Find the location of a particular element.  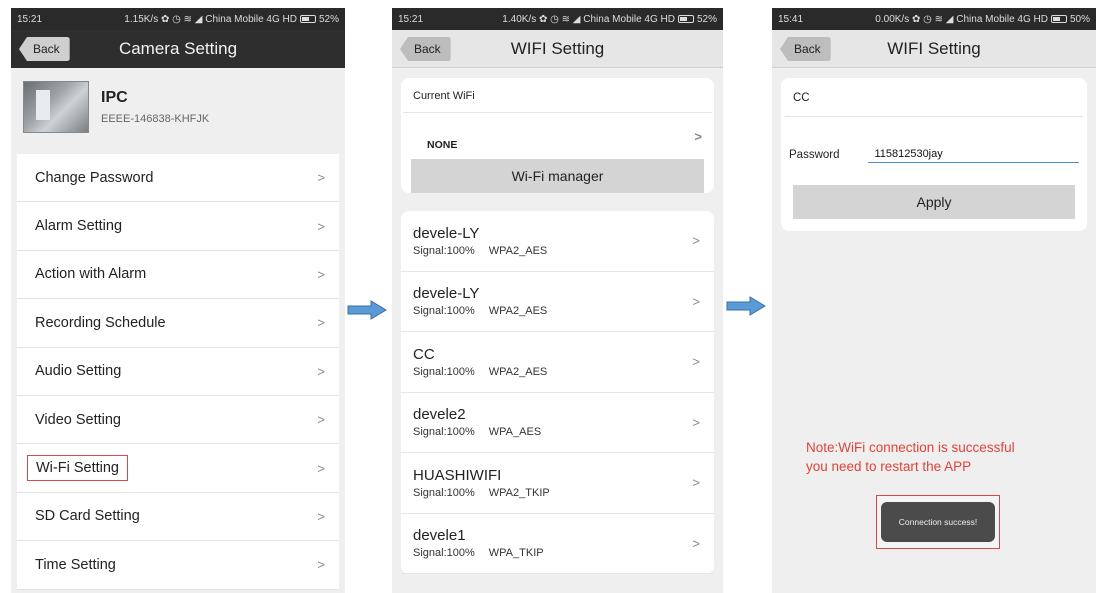

camera-thumbnail is located at coordinates (56, 107).